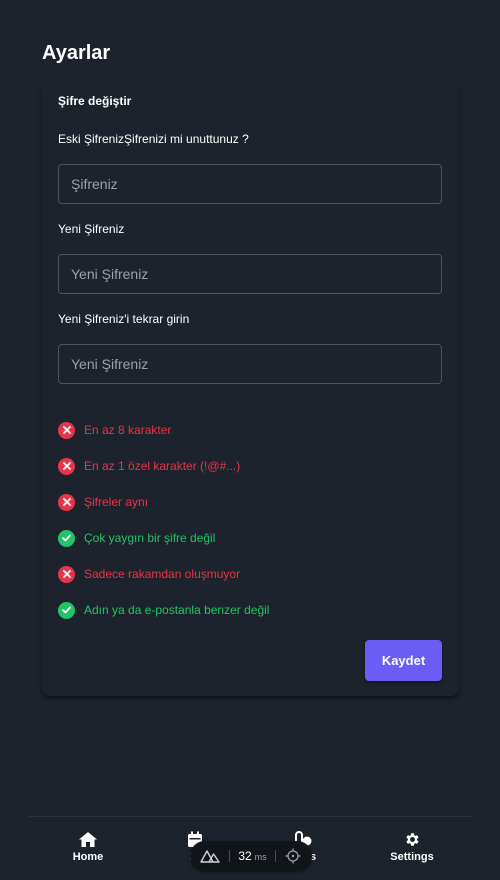 The width and height of the screenshot is (500, 880). What do you see at coordinates (150, 538) in the screenshot?
I see `rule-text: Çok yaygın bir şifre değil` at bounding box center [150, 538].